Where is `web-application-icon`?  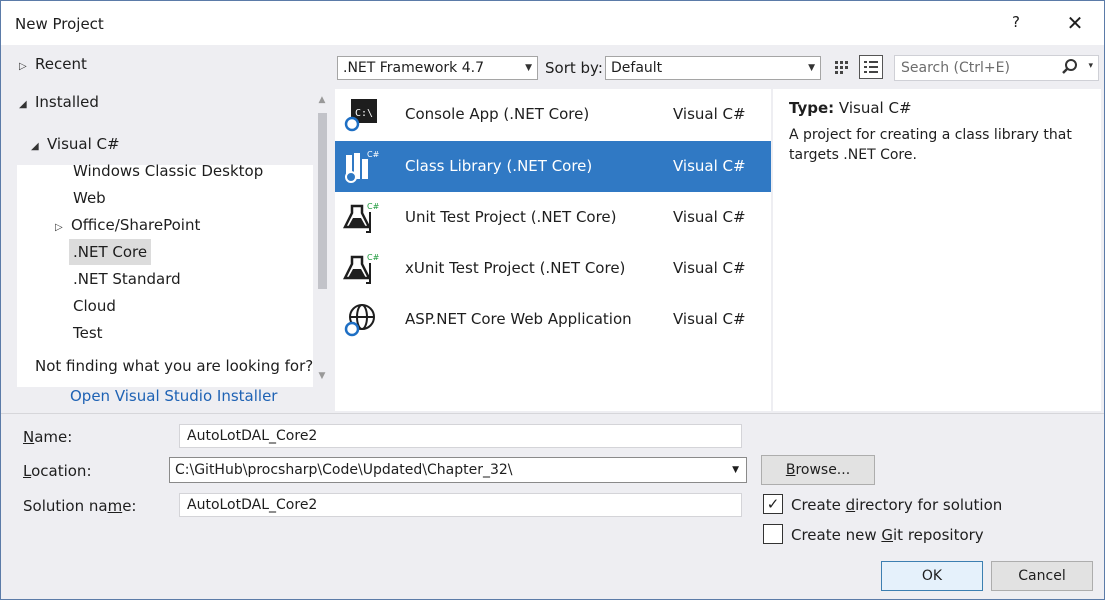
web-application-icon is located at coordinates (359, 320).